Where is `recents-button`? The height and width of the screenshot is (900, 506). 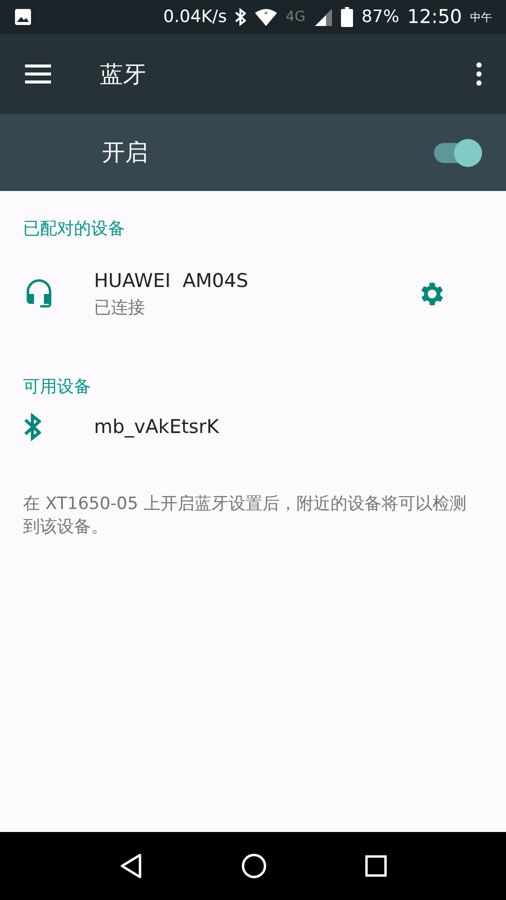 recents-button is located at coordinates (376, 866).